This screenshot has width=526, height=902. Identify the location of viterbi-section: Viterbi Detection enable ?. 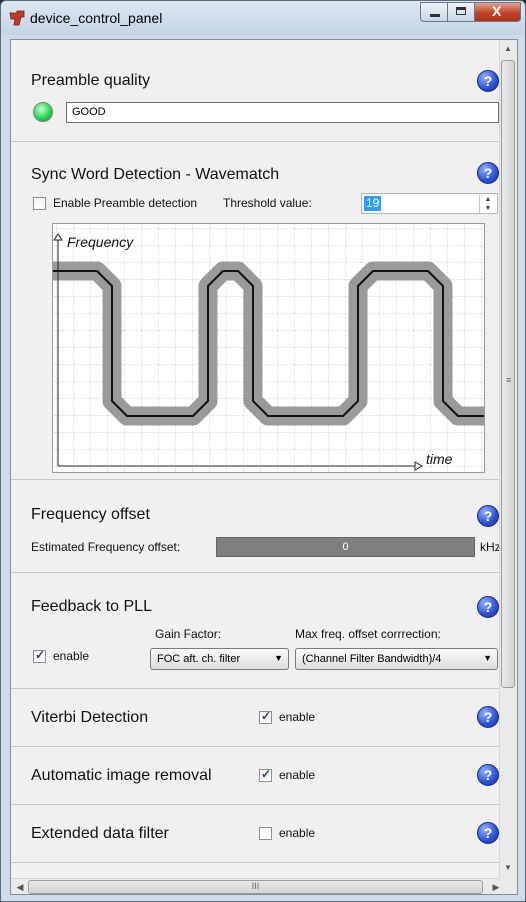
(259, 718).